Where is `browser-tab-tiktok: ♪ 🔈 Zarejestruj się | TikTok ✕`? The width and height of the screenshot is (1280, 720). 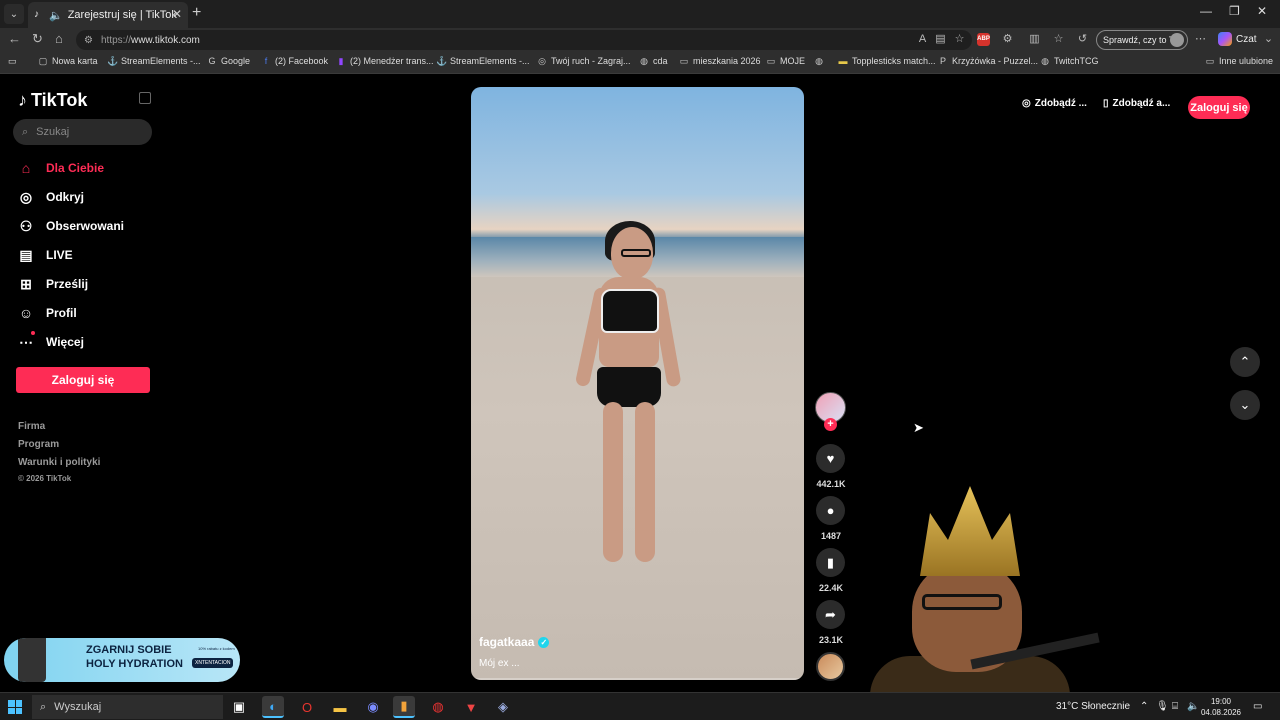
browser-tab-tiktok: ♪ 🔈 Zarejestruj się | TikTok ✕ is located at coordinates (108, 15).